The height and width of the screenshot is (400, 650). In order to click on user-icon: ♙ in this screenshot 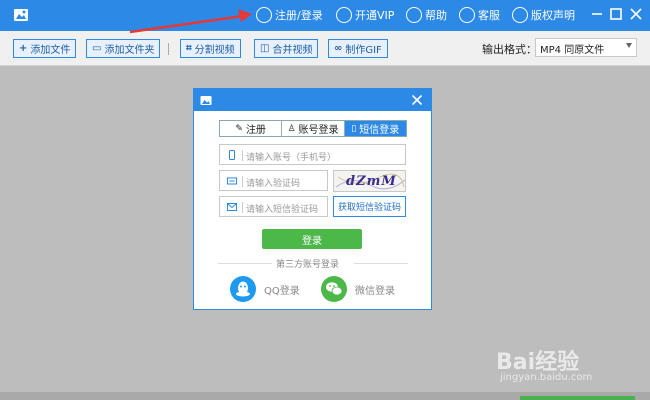, I will do `click(291, 128)`.